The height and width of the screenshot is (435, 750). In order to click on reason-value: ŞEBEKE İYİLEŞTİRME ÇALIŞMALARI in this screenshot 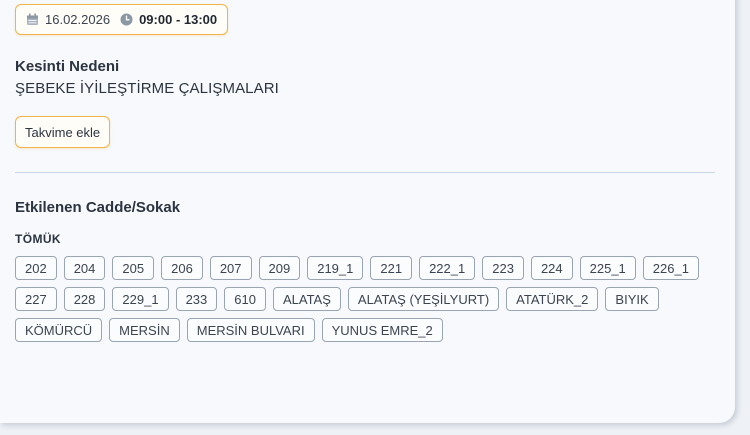, I will do `click(147, 88)`.